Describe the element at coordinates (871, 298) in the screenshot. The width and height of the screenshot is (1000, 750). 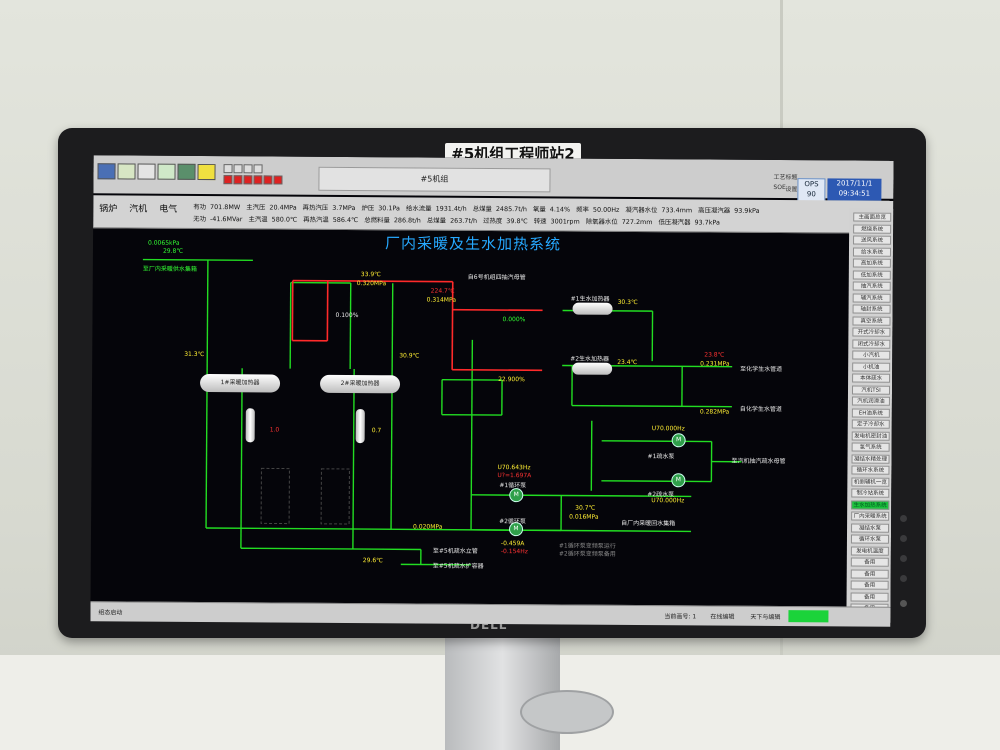
I see `nav-item: 辅汽系统` at that location.